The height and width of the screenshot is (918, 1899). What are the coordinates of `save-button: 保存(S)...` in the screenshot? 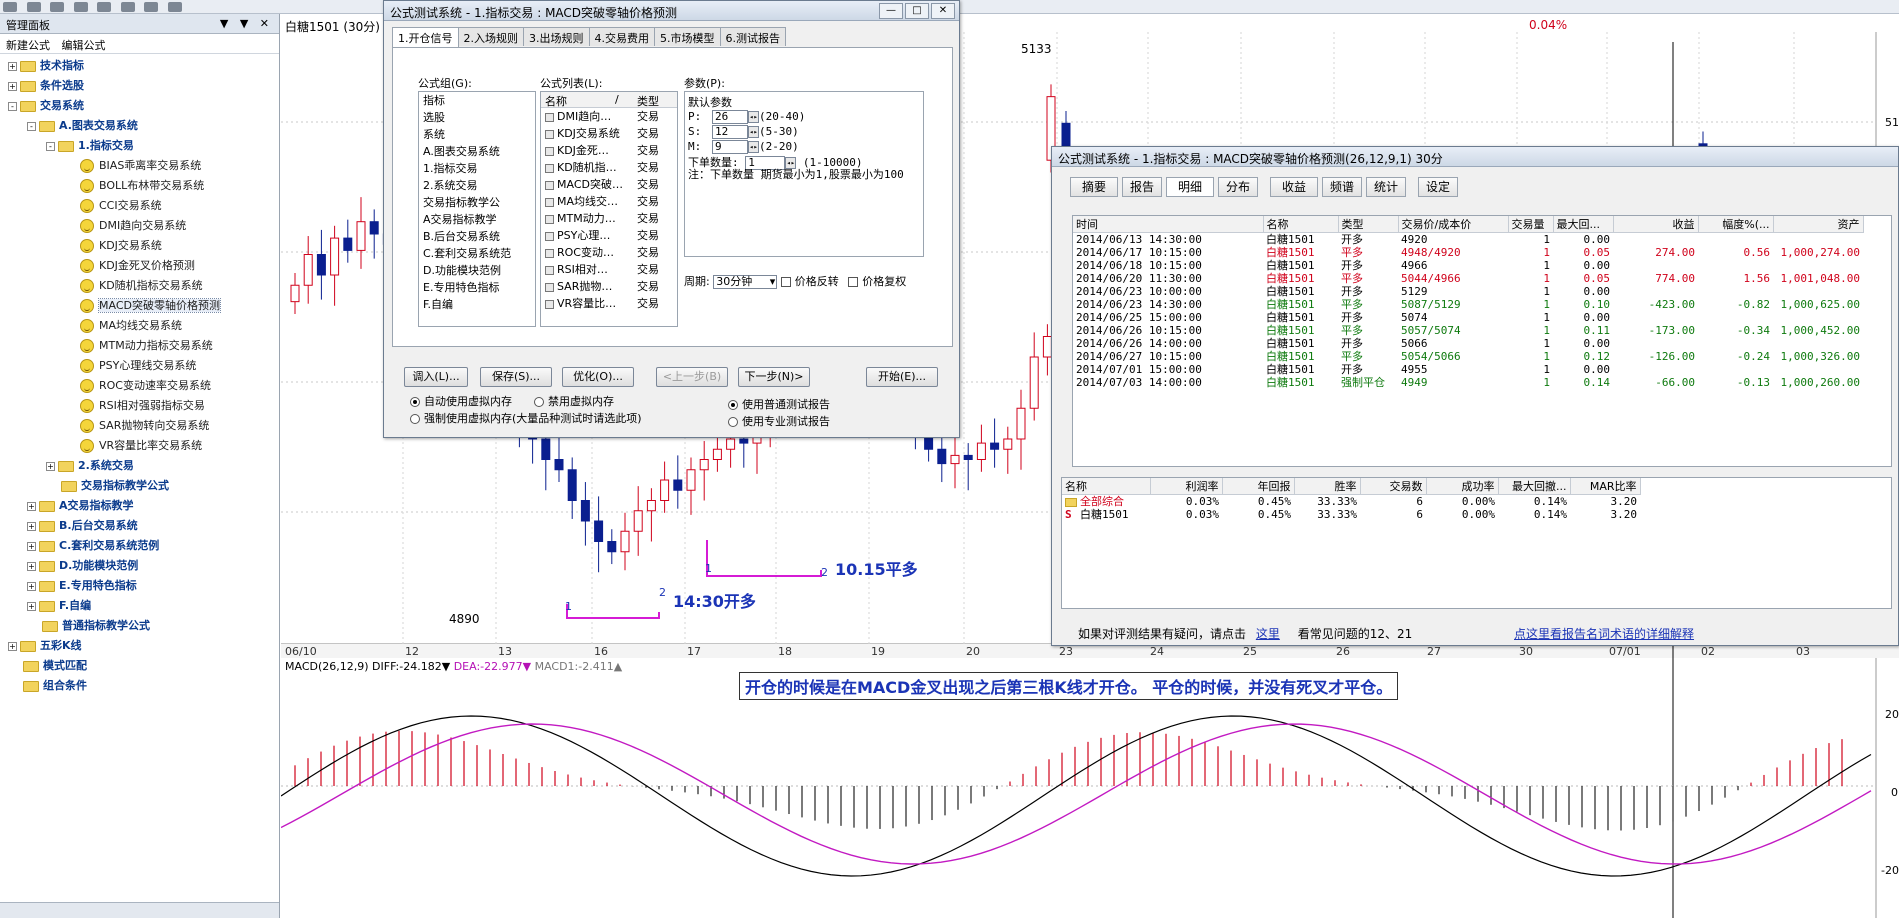 It's located at (516, 377).